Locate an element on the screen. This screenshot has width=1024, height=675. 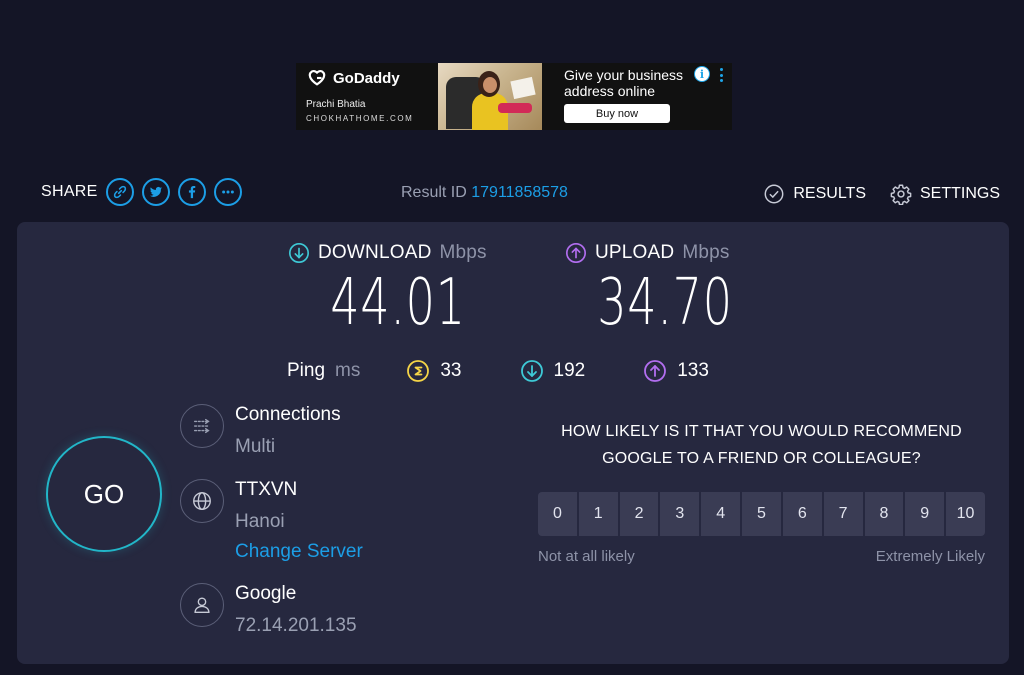
ad-brand: GoDaddy is located at coordinates (367, 78).